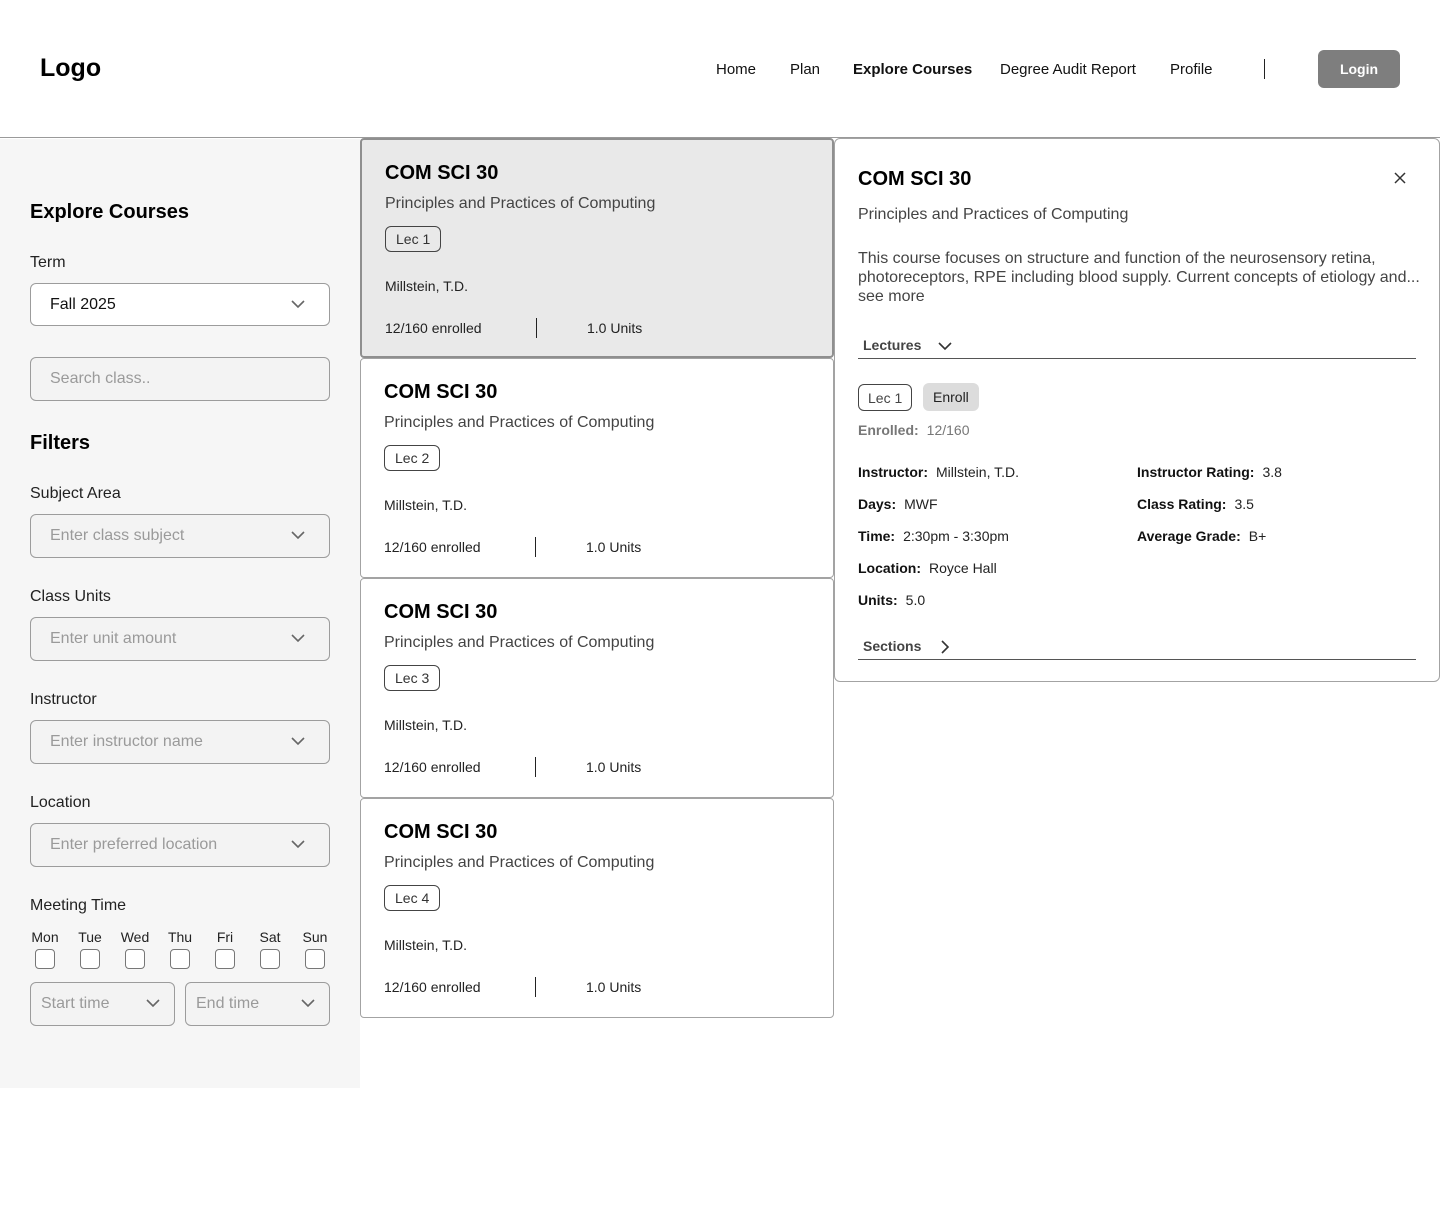  I want to click on start-time-select: Start time, so click(102, 1004).